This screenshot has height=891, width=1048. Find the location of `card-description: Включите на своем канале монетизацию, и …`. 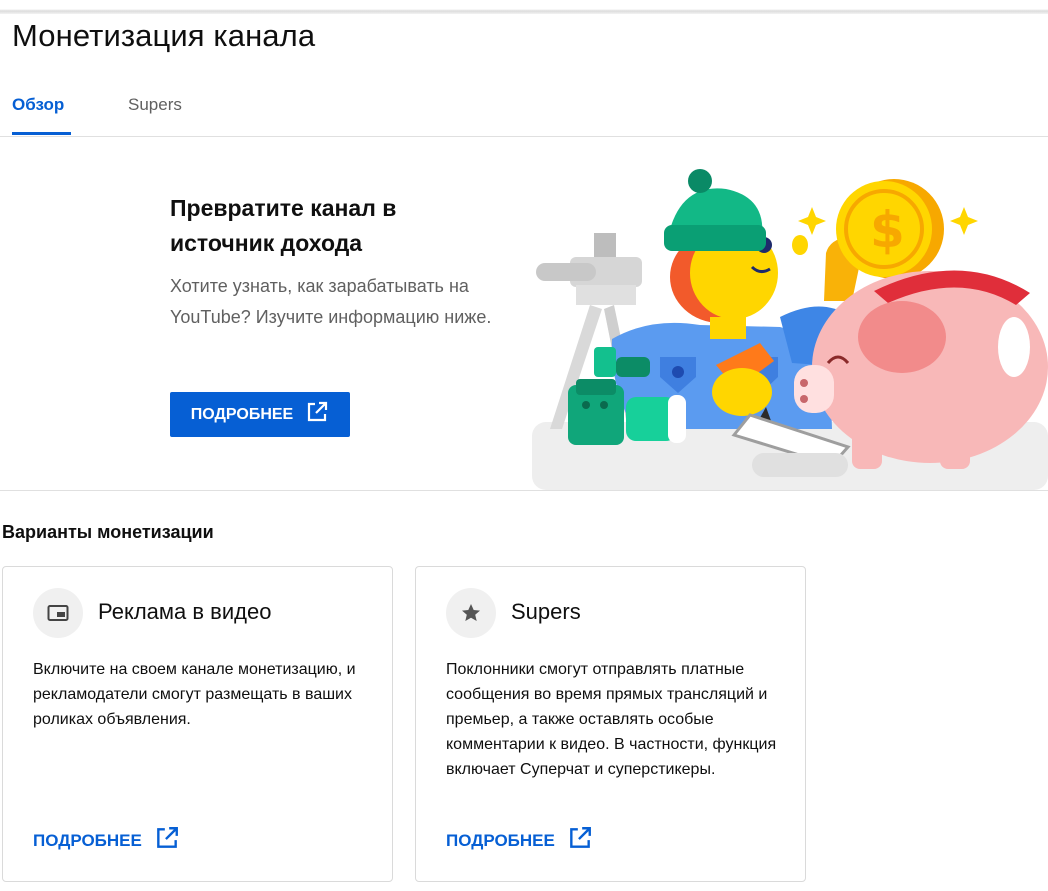

card-description: Включите на своем канале монетизацию, и … is located at coordinates (194, 694).